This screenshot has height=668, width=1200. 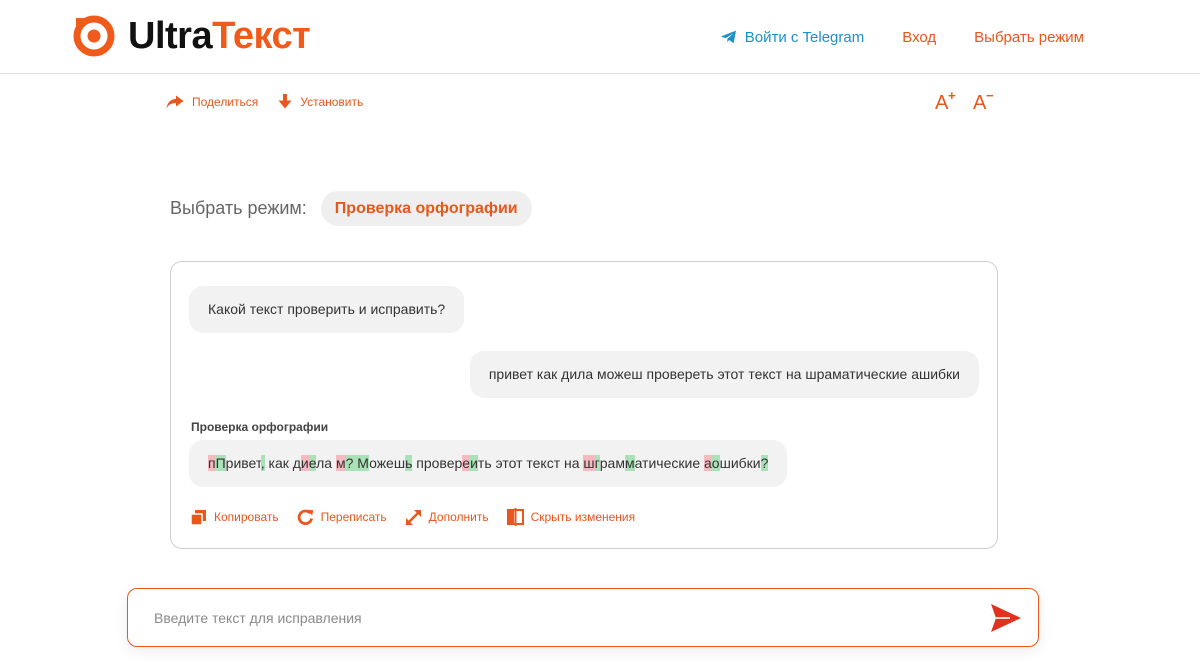 I want to click on bot-question-bubble: Какой текст проверить и исправить?, so click(x=327, y=309).